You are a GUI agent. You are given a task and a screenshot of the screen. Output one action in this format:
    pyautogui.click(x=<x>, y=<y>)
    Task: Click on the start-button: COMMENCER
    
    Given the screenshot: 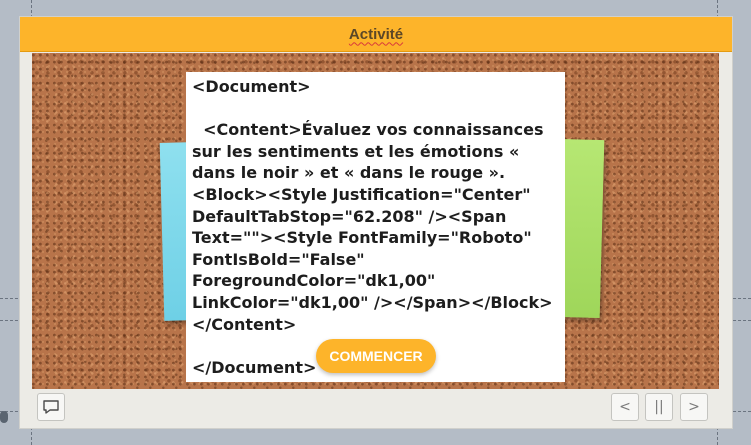 What is the action you would take?
    pyautogui.click(x=376, y=356)
    